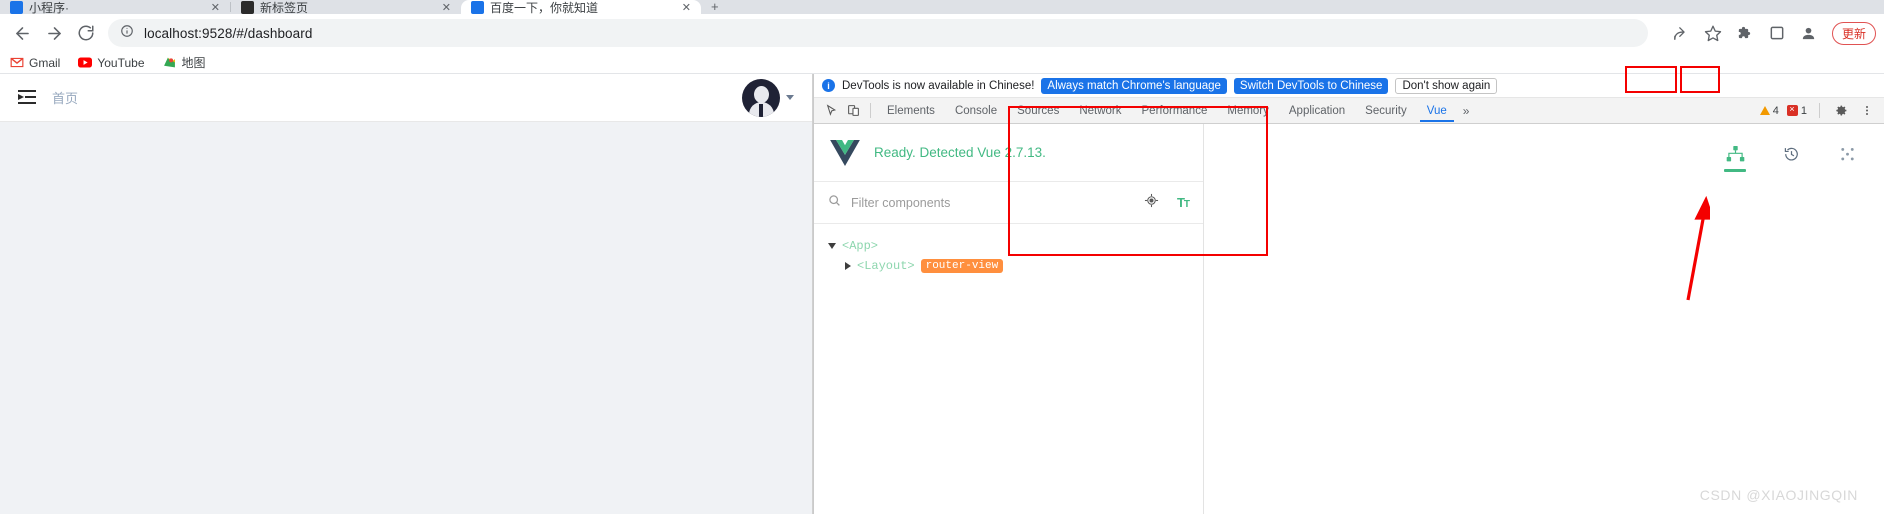  What do you see at coordinates (406, 98) in the screenshot?
I see `app-header: 首页` at bounding box center [406, 98].